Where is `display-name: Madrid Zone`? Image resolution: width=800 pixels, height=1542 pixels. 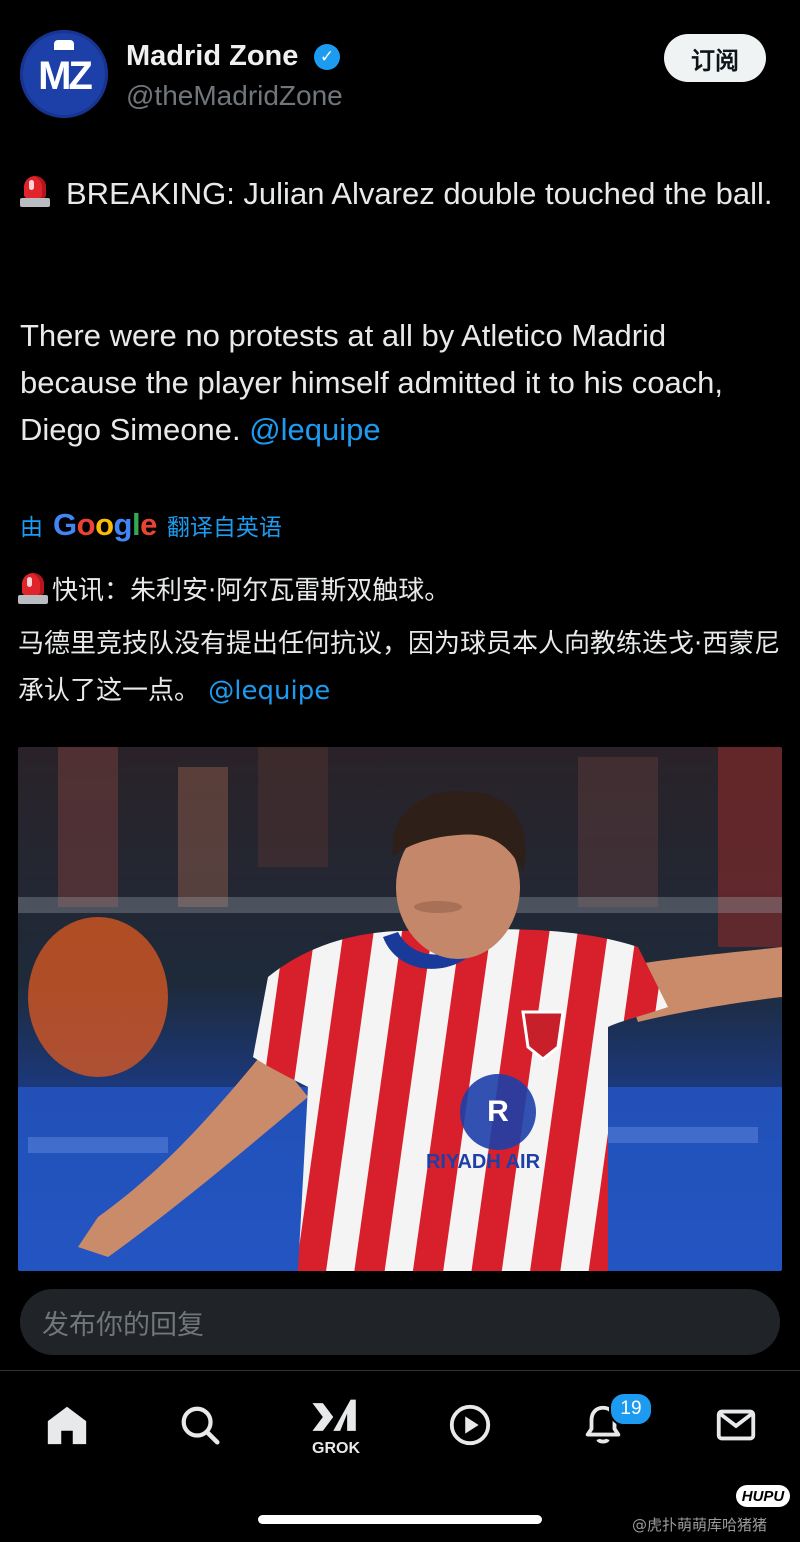 display-name: Madrid Zone is located at coordinates (212, 56).